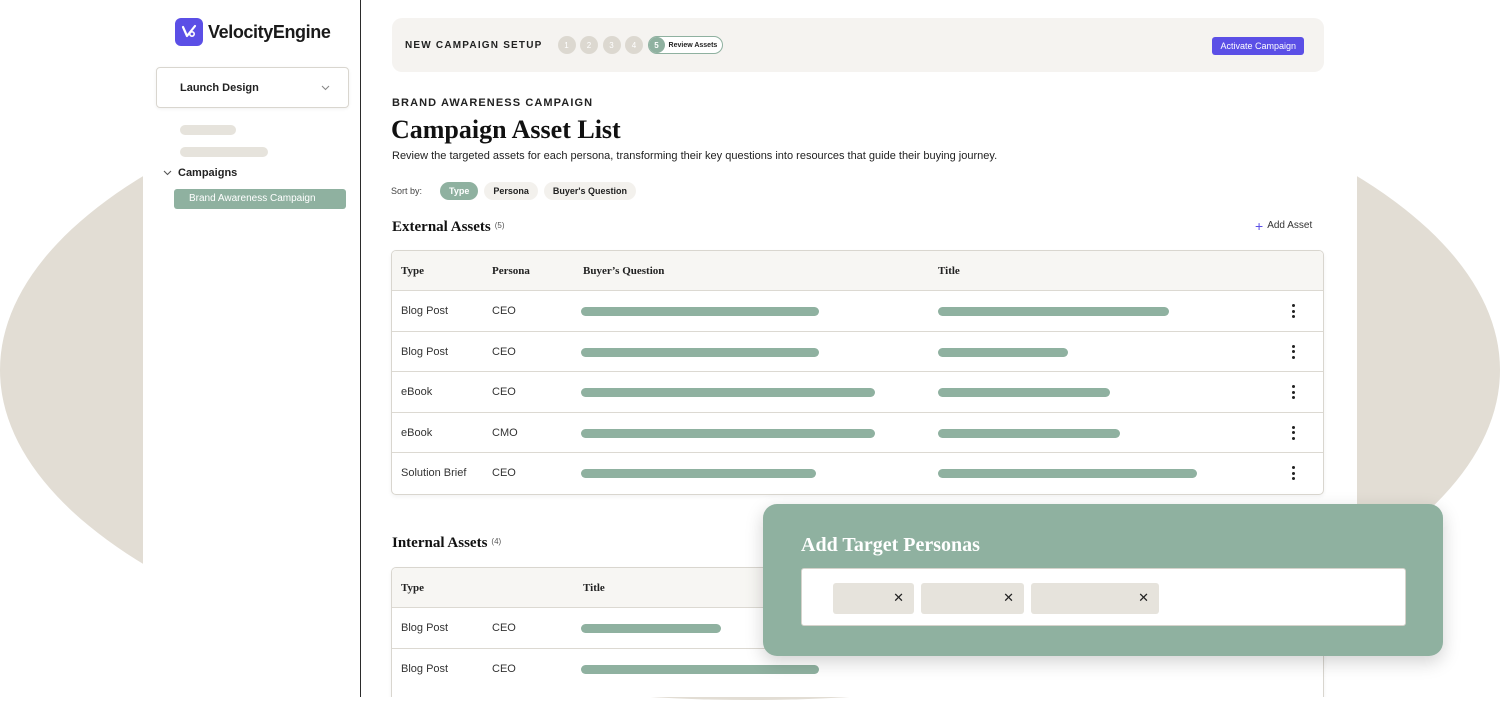 The image size is (1500, 707). I want to click on cell-persona: CMO, so click(505, 432).